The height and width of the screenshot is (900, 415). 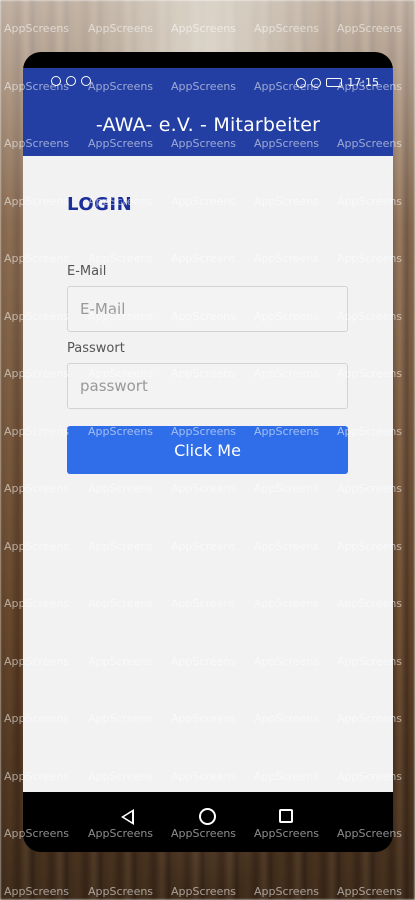 I want to click on status-bar: 17:15, so click(x=208, y=83).